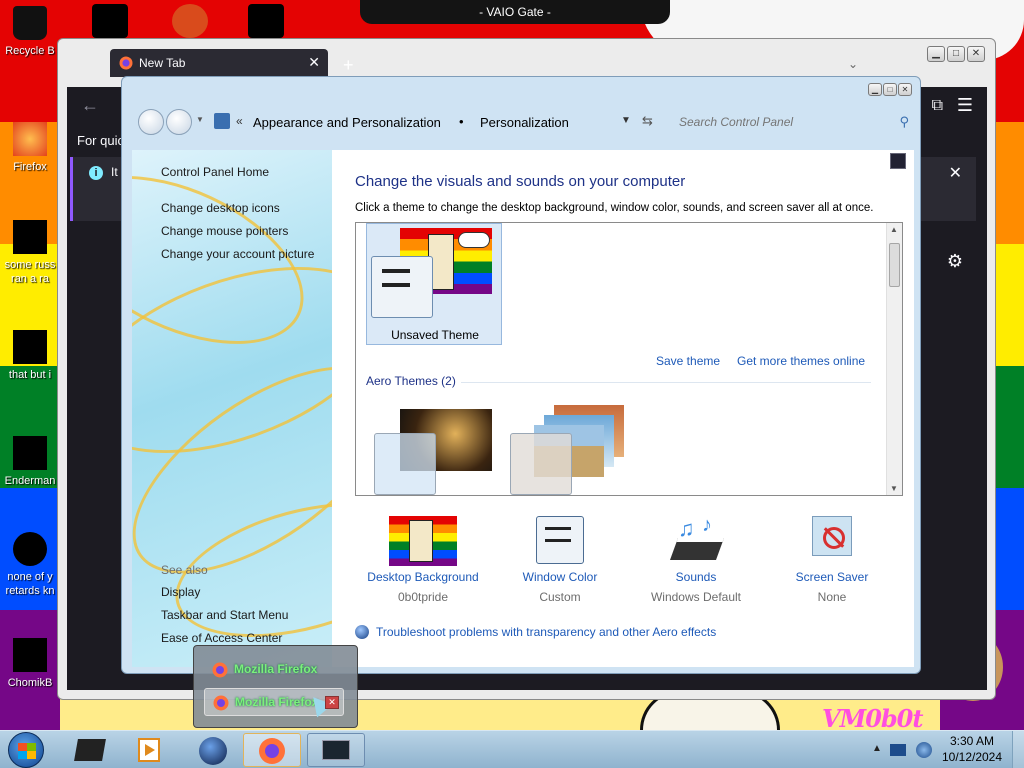 This screenshot has width=1024, height=768. I want to click on aero-themes-header: Aero Themes (2), so click(411, 381).